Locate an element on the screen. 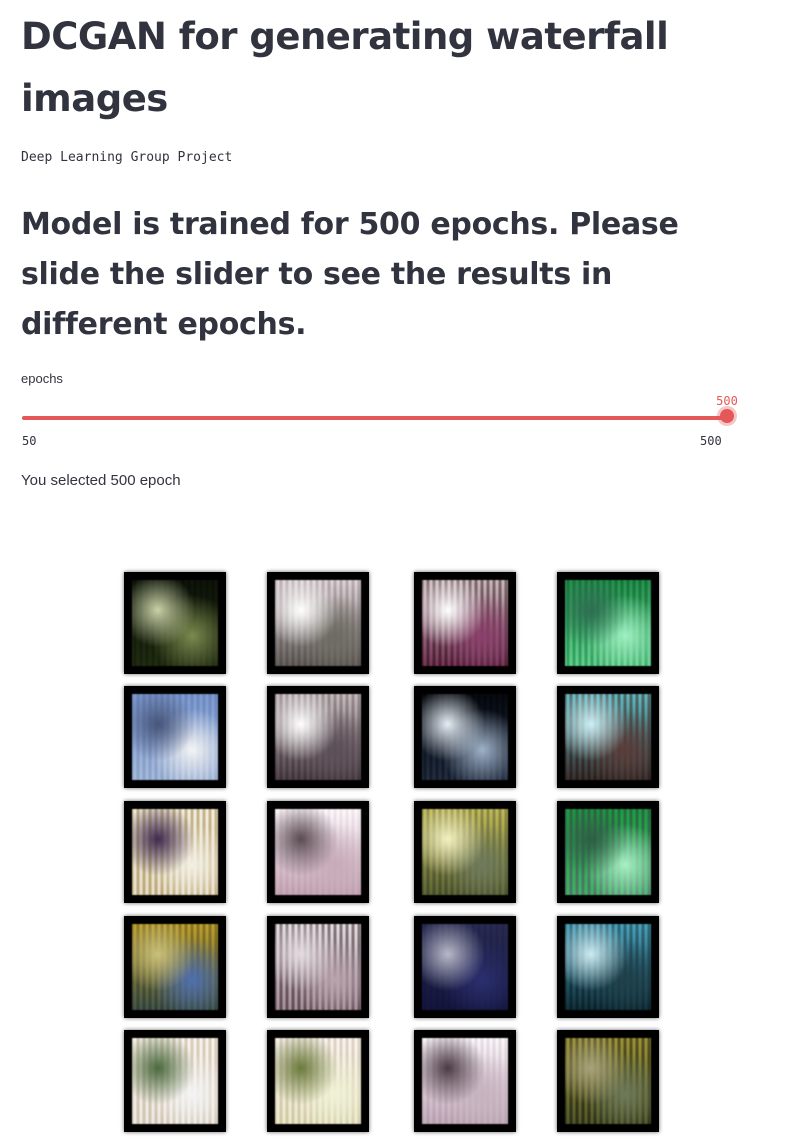  selected-epoch-text: You selected 500 epoch is located at coordinates (101, 480).